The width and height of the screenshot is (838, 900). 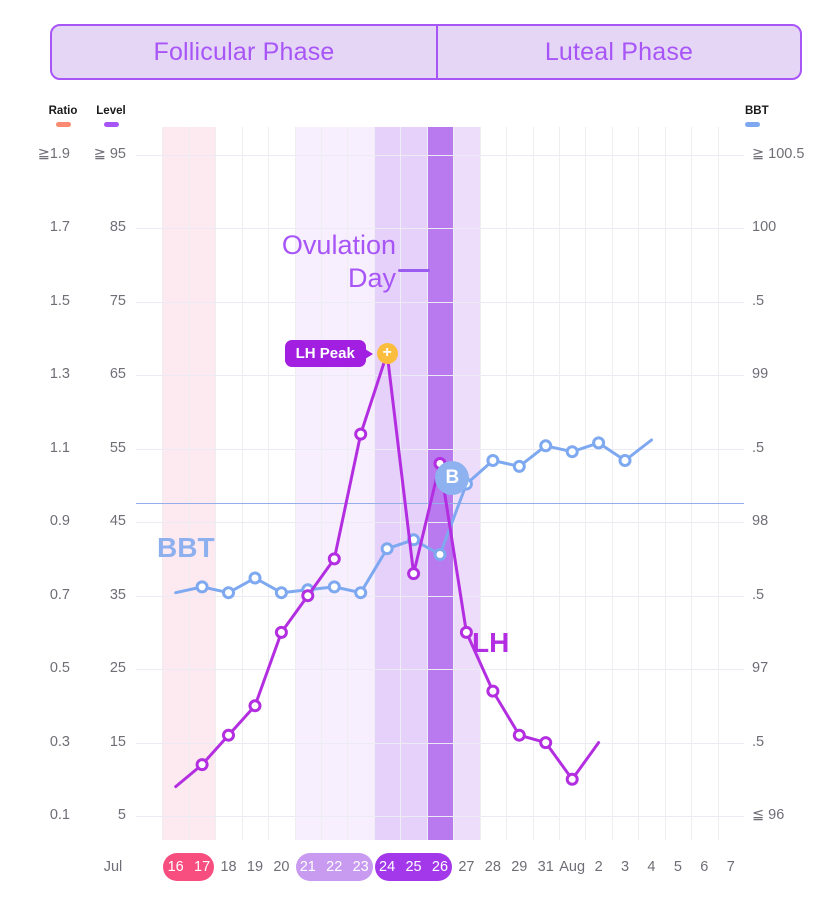 I want to click on bbt-tick: ≧ 100.5, so click(x=778, y=154).